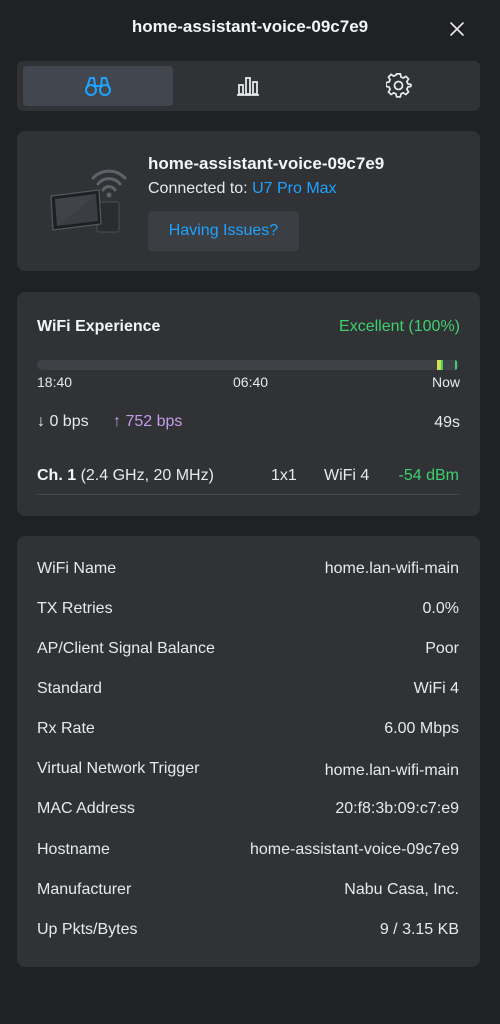  What do you see at coordinates (399, 326) in the screenshot?
I see `wifi-experience-value: Excellent (100%)` at bounding box center [399, 326].